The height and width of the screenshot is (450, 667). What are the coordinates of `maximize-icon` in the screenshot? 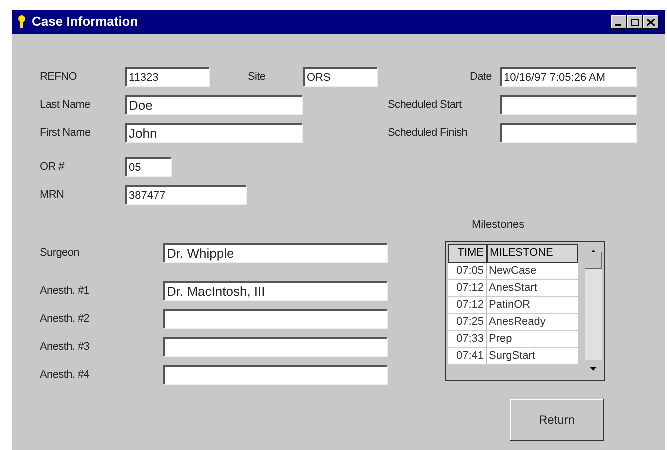 It's located at (635, 22).